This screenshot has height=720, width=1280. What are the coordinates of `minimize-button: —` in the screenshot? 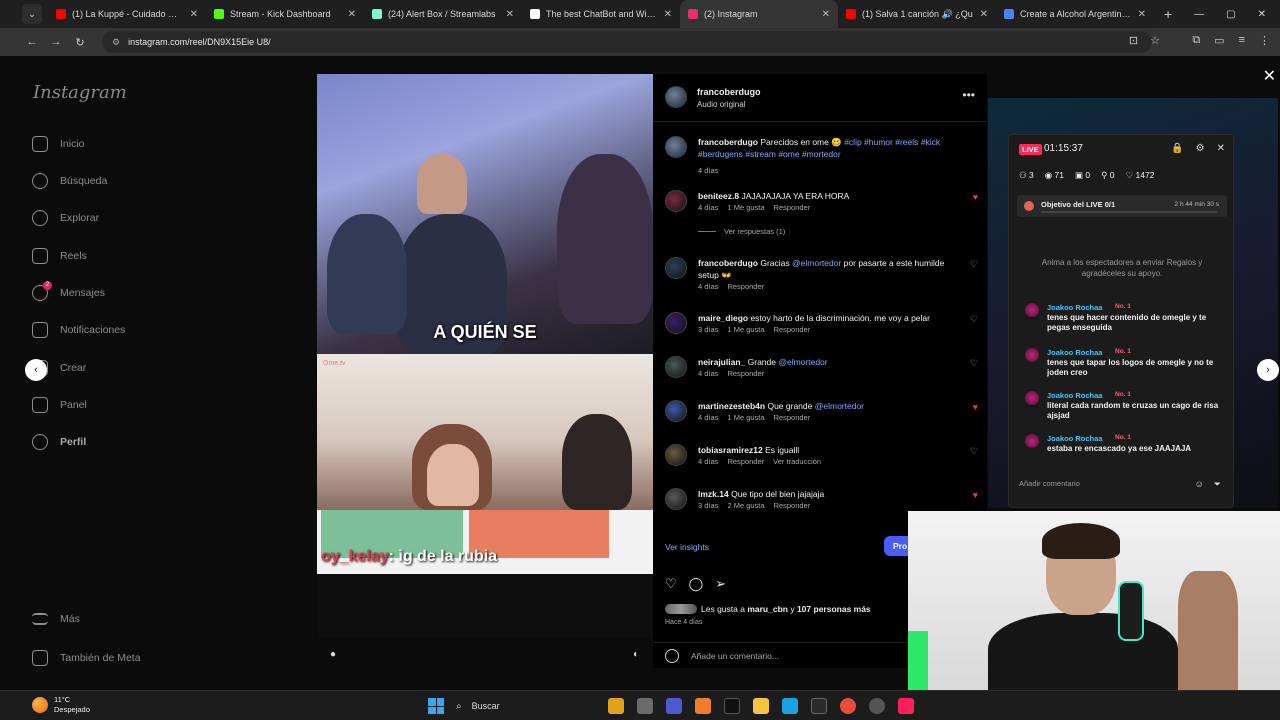 It's located at (1199, 14).